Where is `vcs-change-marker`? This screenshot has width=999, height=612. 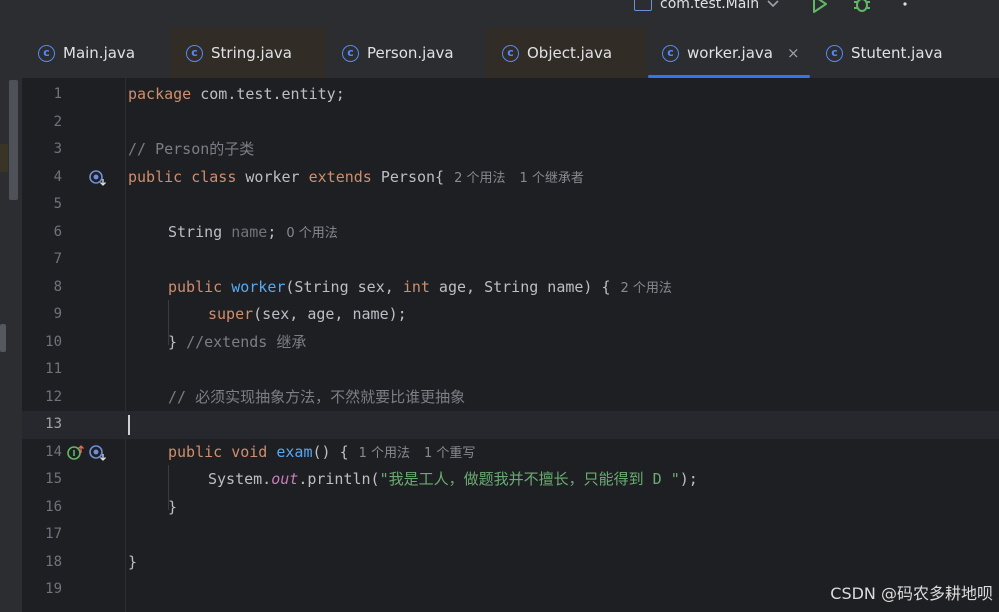
vcs-change-marker is located at coordinates (4, 158).